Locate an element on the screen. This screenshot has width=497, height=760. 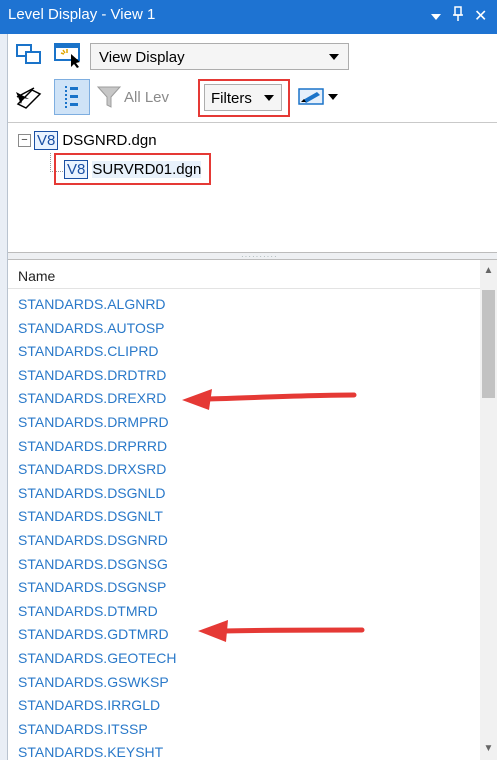
level-list-item: STANDARDS.GDTMRD is located at coordinates (93, 634).